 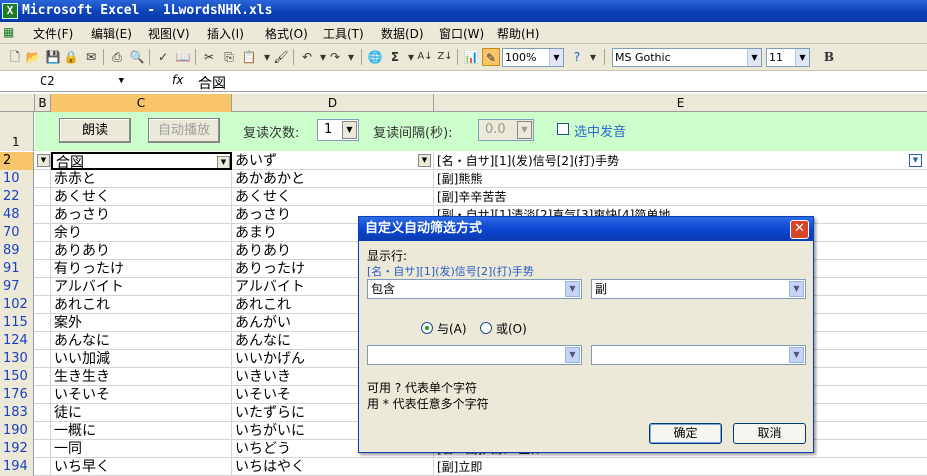 What do you see at coordinates (141, 377) in the screenshot?
I see `cell-c: 生き生き` at bounding box center [141, 377].